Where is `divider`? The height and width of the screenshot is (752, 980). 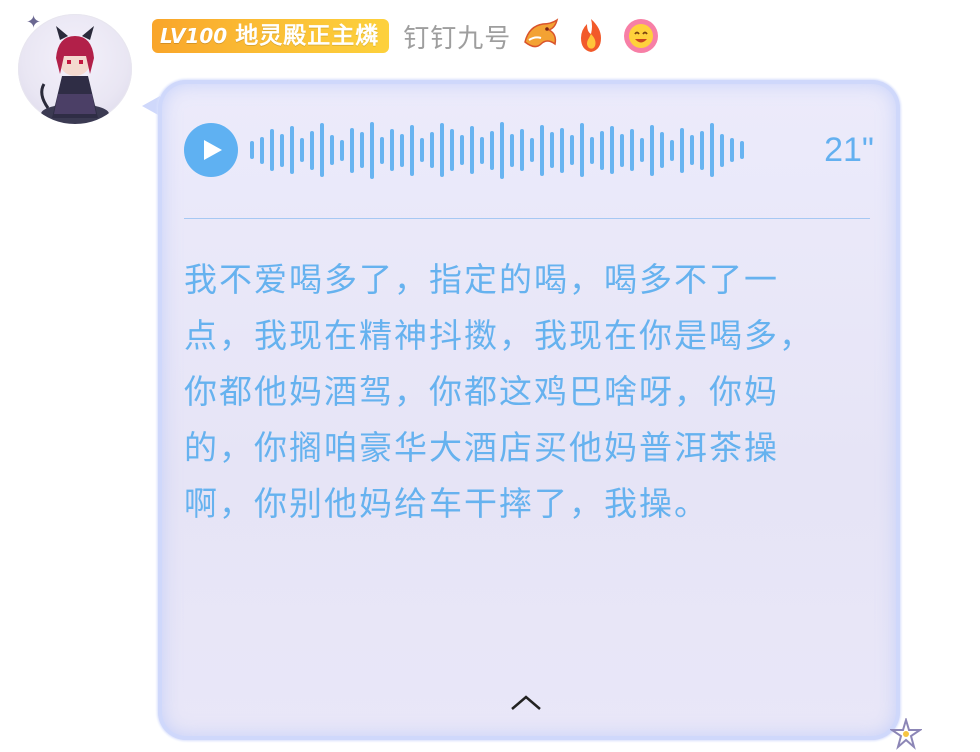
divider is located at coordinates (527, 218).